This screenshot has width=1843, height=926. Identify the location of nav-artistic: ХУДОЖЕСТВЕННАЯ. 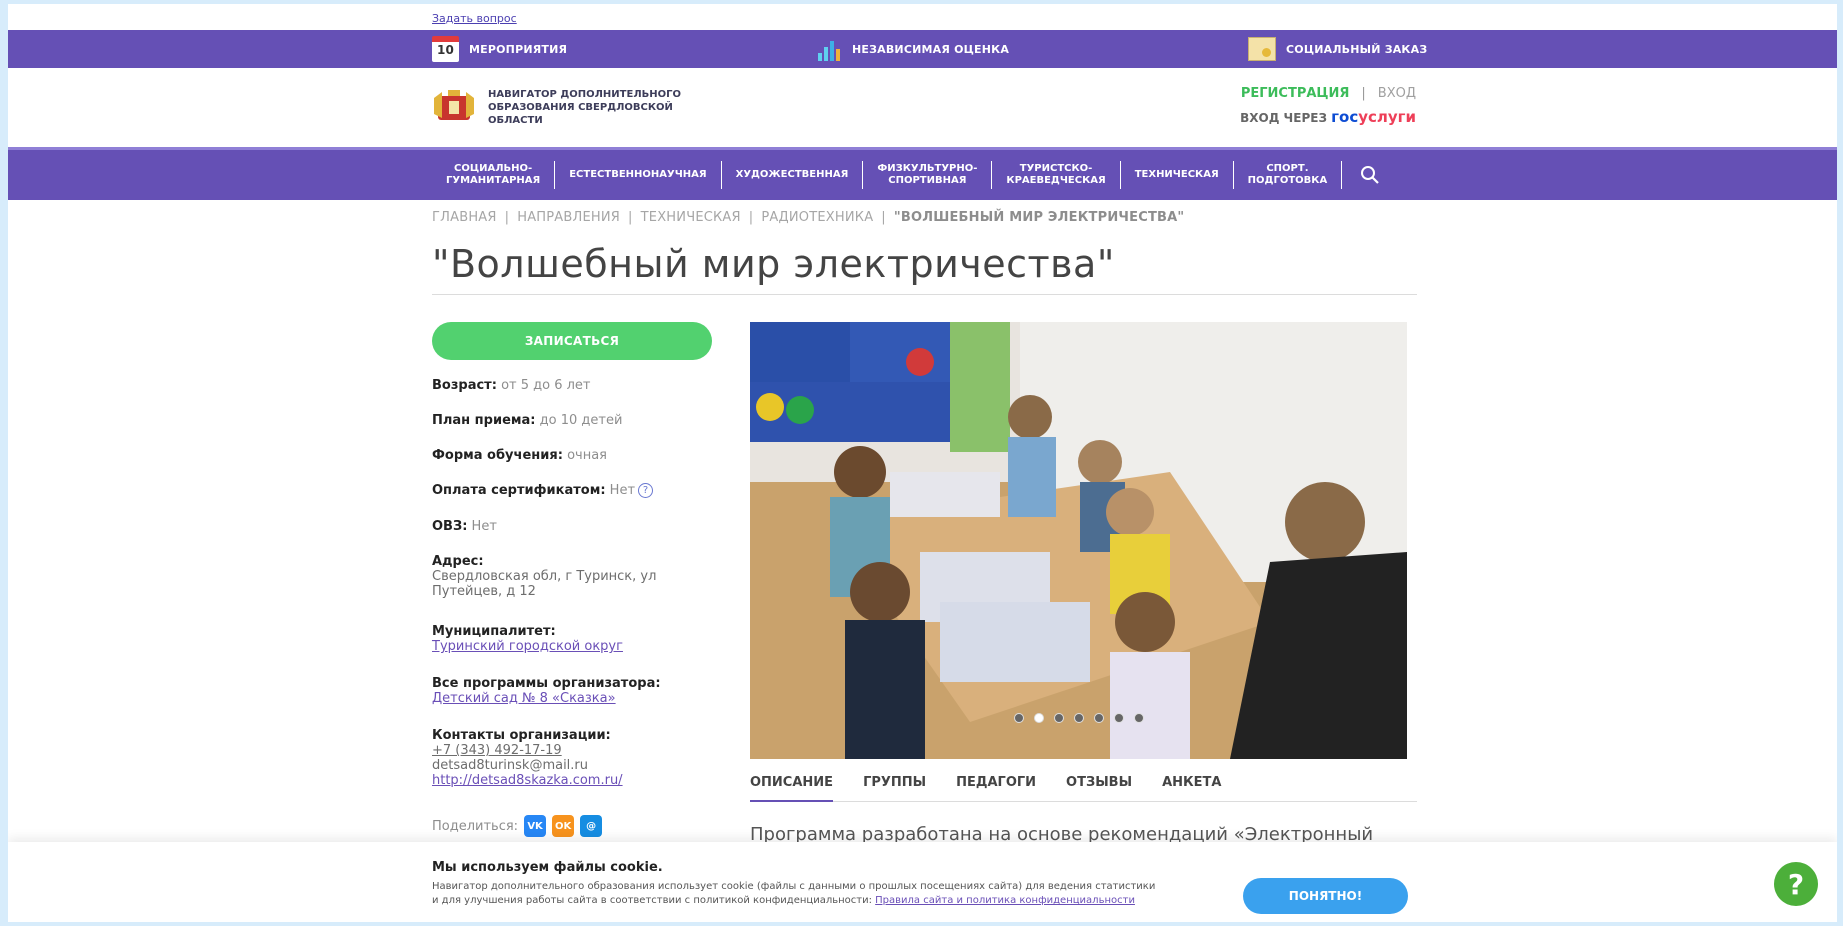
(793, 175).